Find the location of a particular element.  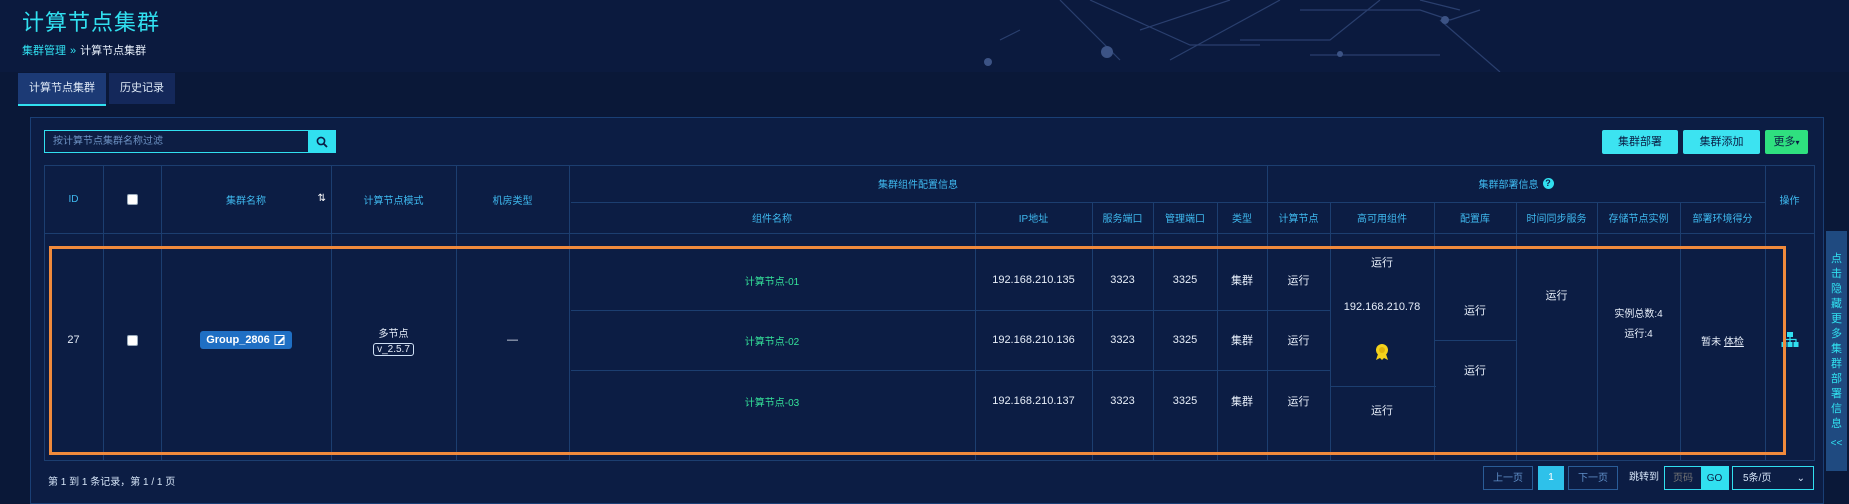

component-name-1: 计算节点-01 is located at coordinates (772, 282).